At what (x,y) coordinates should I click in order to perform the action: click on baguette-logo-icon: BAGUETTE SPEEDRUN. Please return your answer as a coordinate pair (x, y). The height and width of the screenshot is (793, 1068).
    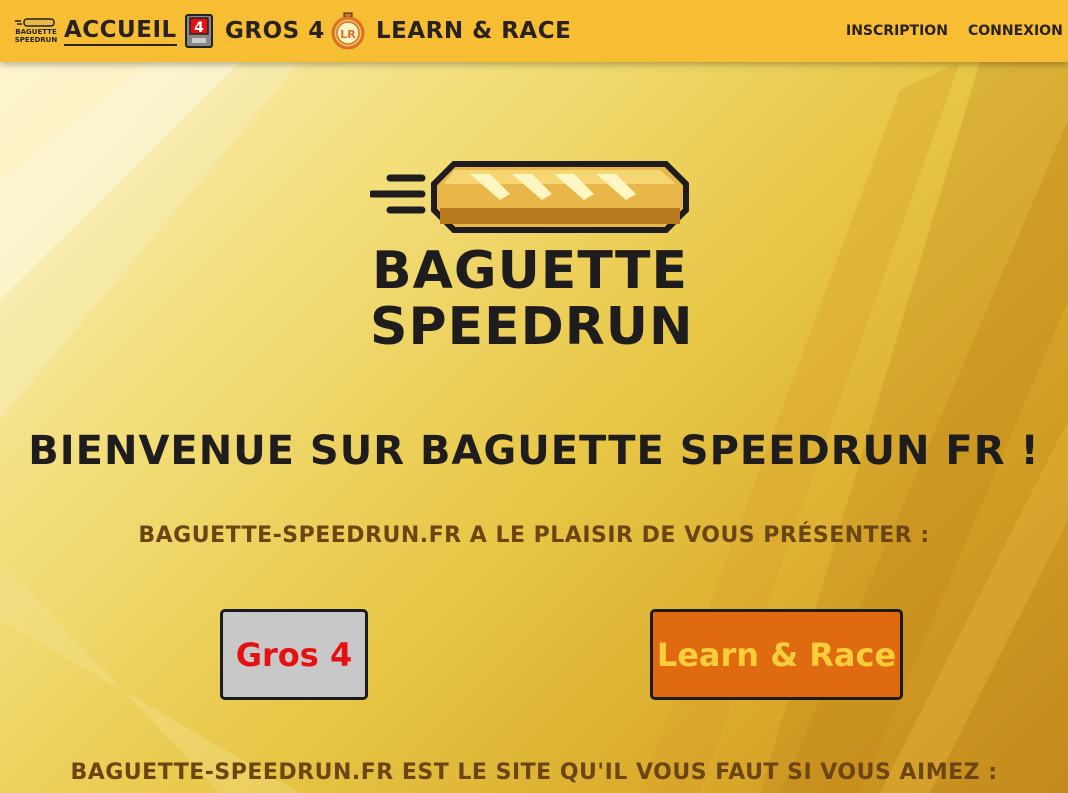
    Looking at the image, I should click on (36, 31).